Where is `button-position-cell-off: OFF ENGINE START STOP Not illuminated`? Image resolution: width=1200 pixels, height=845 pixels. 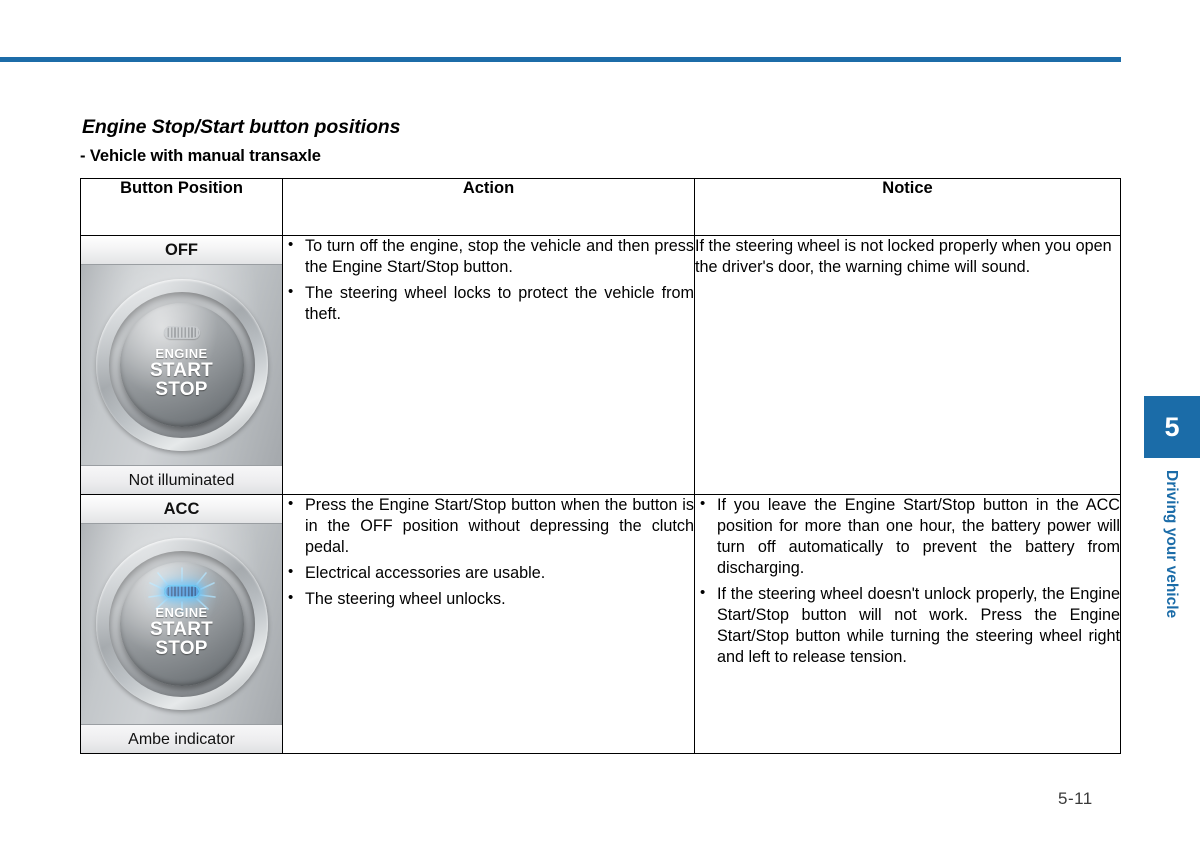
button-position-cell-off: OFF ENGINE START STOP Not illuminated is located at coordinates (181, 365).